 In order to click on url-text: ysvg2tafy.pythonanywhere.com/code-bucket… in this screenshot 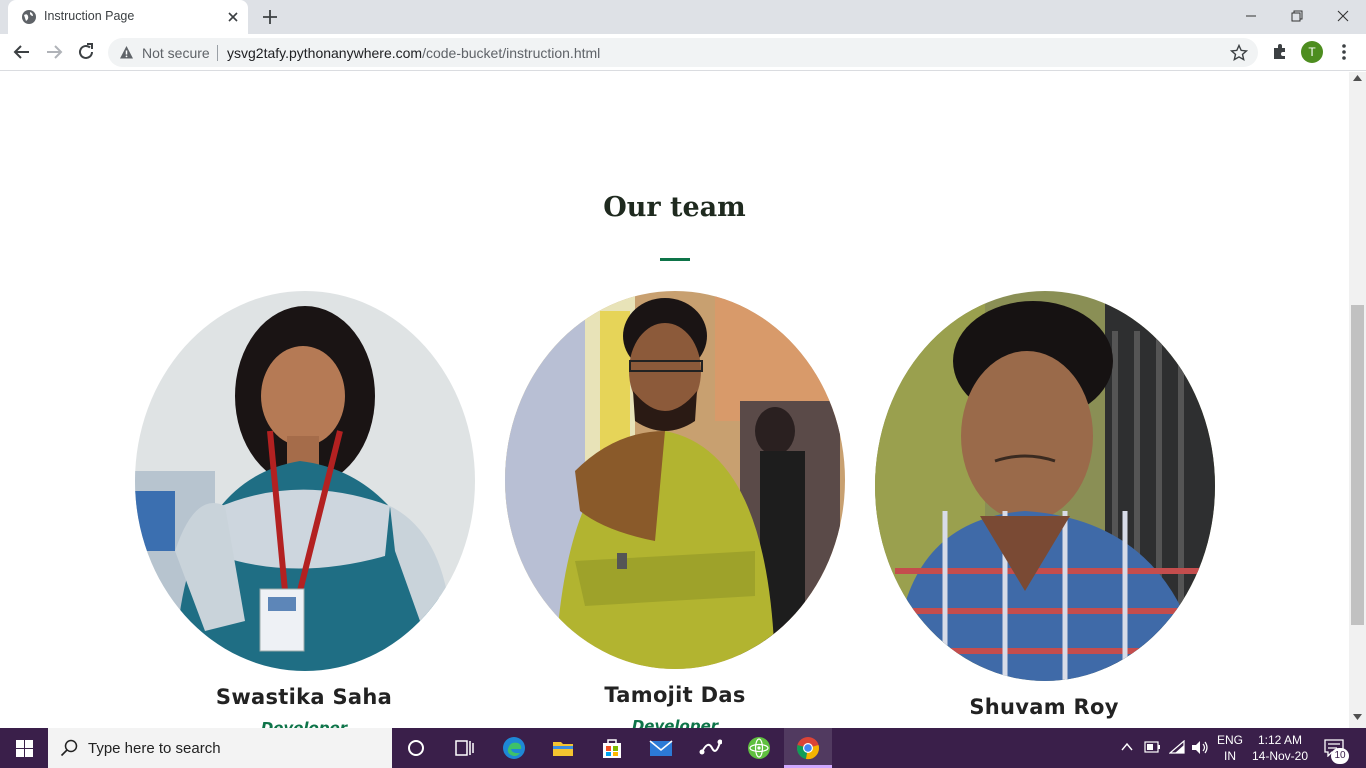, I will do `click(413, 53)`.